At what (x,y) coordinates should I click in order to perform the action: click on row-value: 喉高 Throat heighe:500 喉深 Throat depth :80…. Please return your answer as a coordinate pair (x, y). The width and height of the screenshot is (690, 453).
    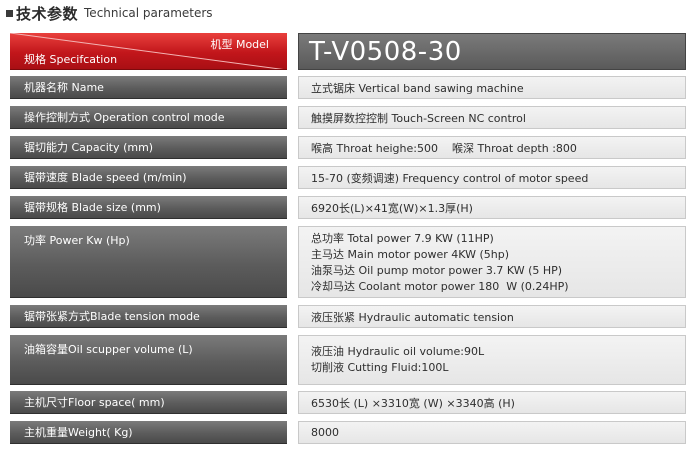
    Looking at the image, I should click on (492, 147).